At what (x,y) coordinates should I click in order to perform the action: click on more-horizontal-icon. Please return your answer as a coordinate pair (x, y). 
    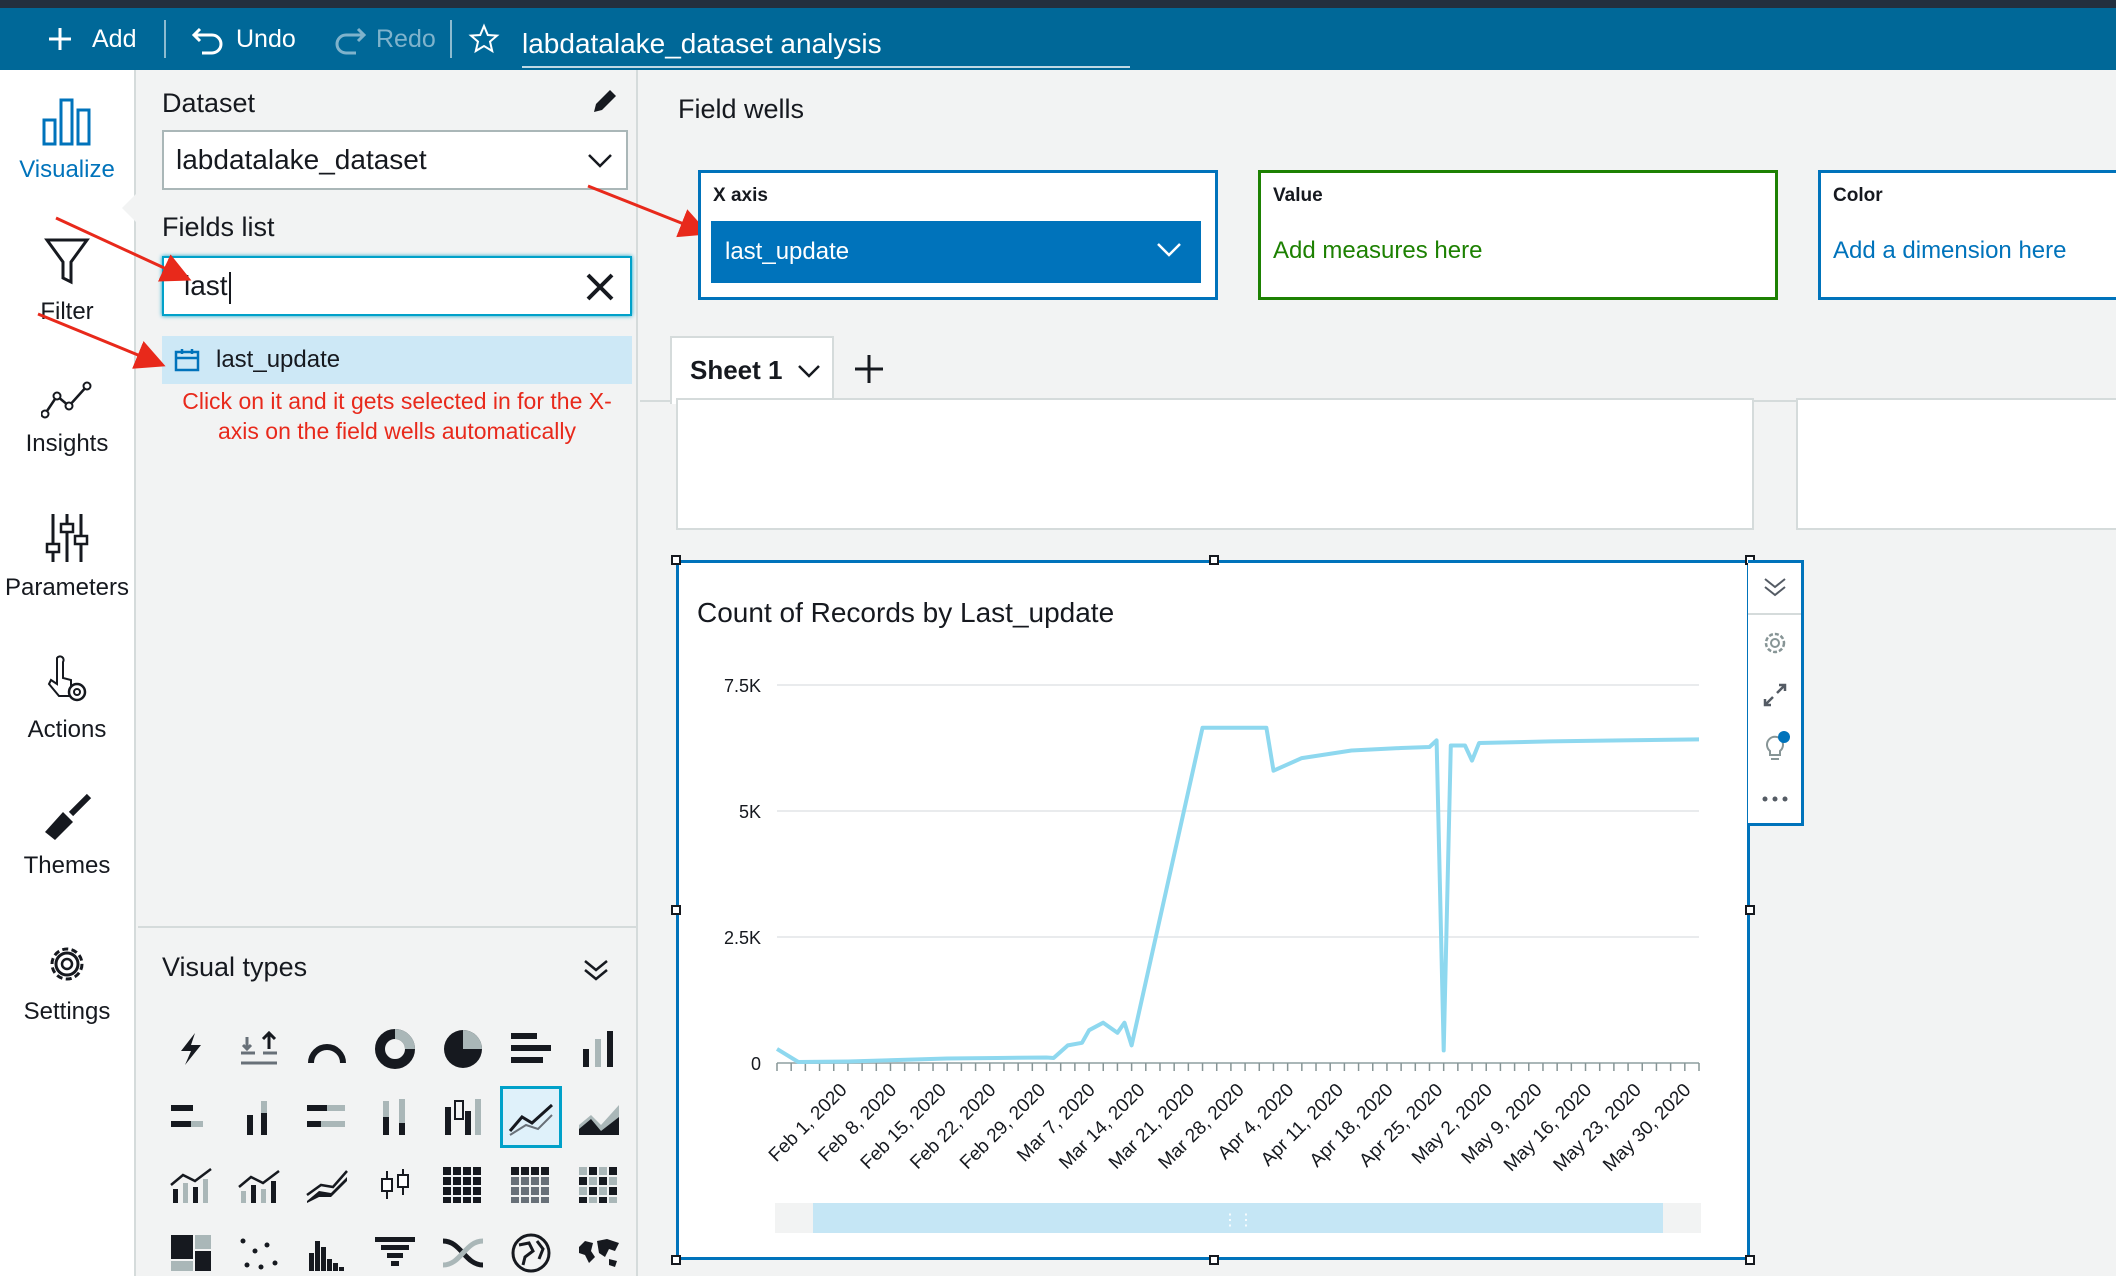
    Looking at the image, I should click on (1774, 799).